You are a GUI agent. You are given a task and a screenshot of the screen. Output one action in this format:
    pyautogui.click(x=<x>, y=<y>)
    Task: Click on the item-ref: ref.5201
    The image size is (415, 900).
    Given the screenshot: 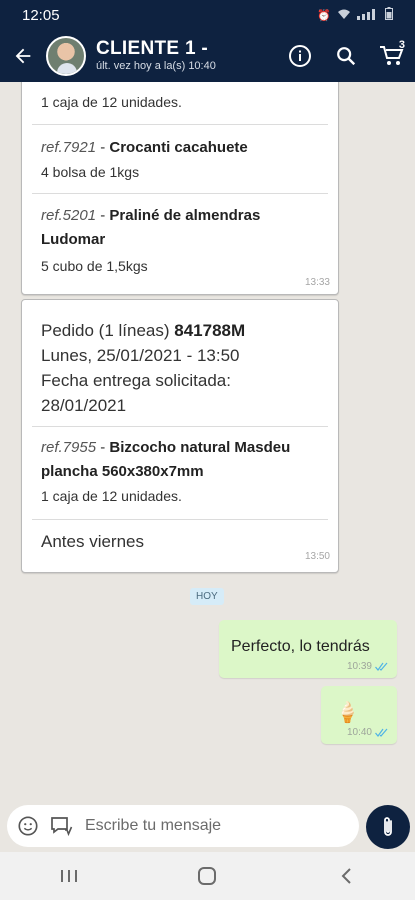 What is the action you would take?
    pyautogui.click(x=69, y=215)
    